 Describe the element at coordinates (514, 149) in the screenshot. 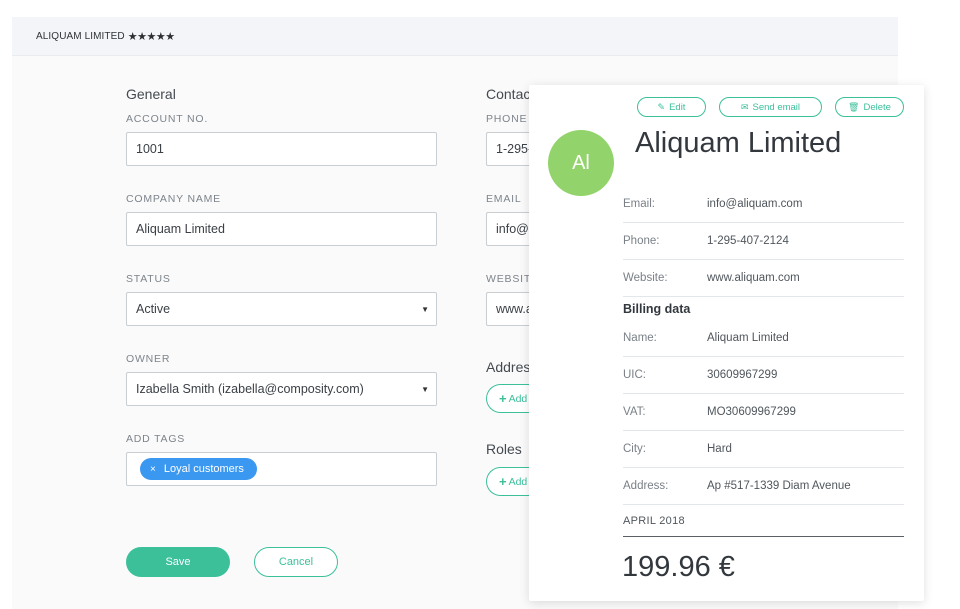

I see `phone-value: 1-295-` at that location.